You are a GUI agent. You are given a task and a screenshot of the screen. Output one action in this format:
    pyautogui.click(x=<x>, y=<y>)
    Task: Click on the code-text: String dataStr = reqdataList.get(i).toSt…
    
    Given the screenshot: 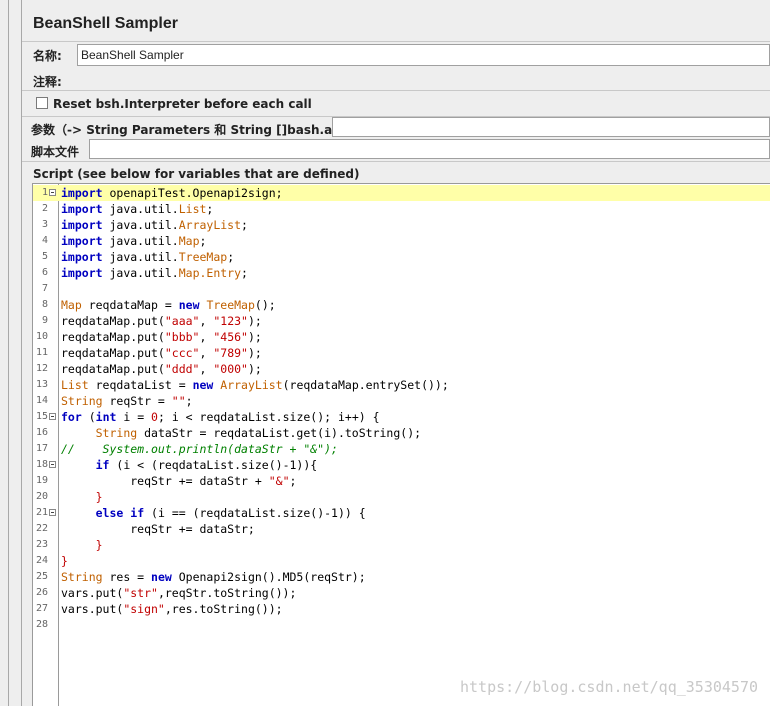 What is the action you would take?
    pyautogui.click(x=258, y=433)
    